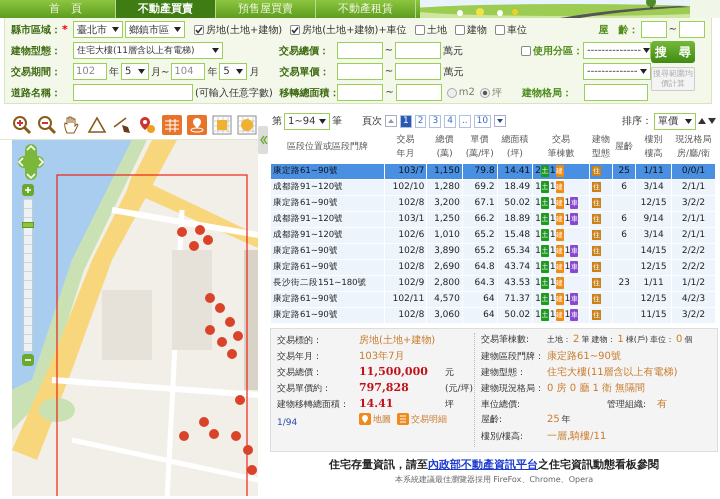  I want to click on column-header: 建物 型態, so click(601, 147).